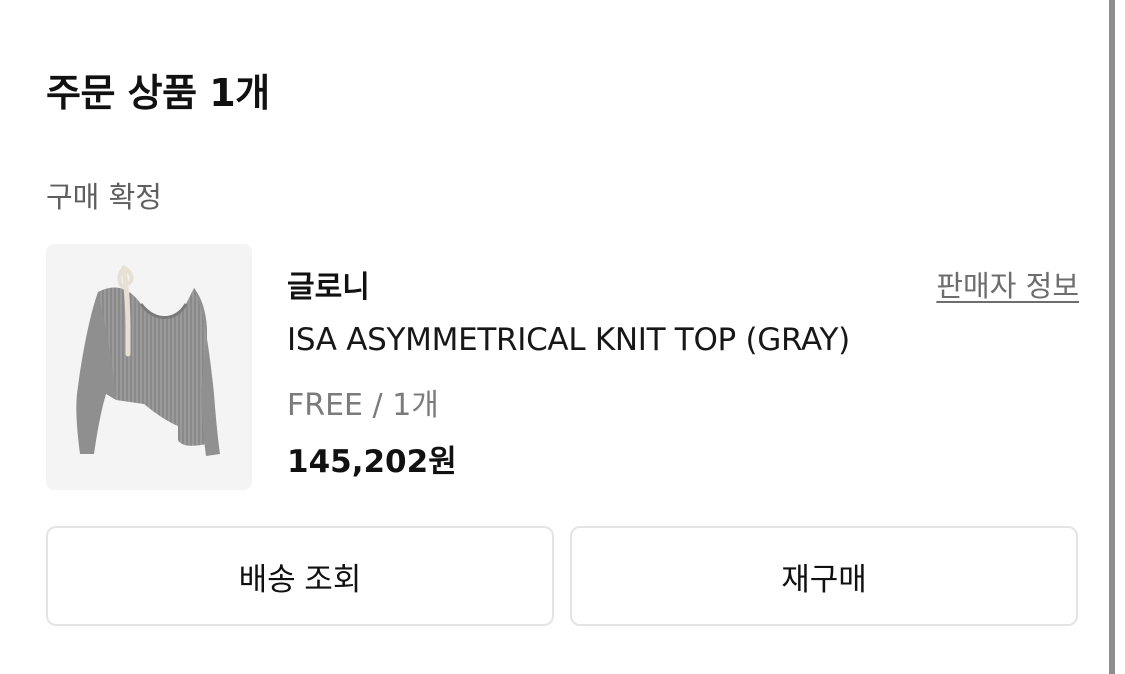 The height and width of the screenshot is (674, 1125). What do you see at coordinates (328, 287) in the screenshot?
I see `brand-name: 글로니` at bounding box center [328, 287].